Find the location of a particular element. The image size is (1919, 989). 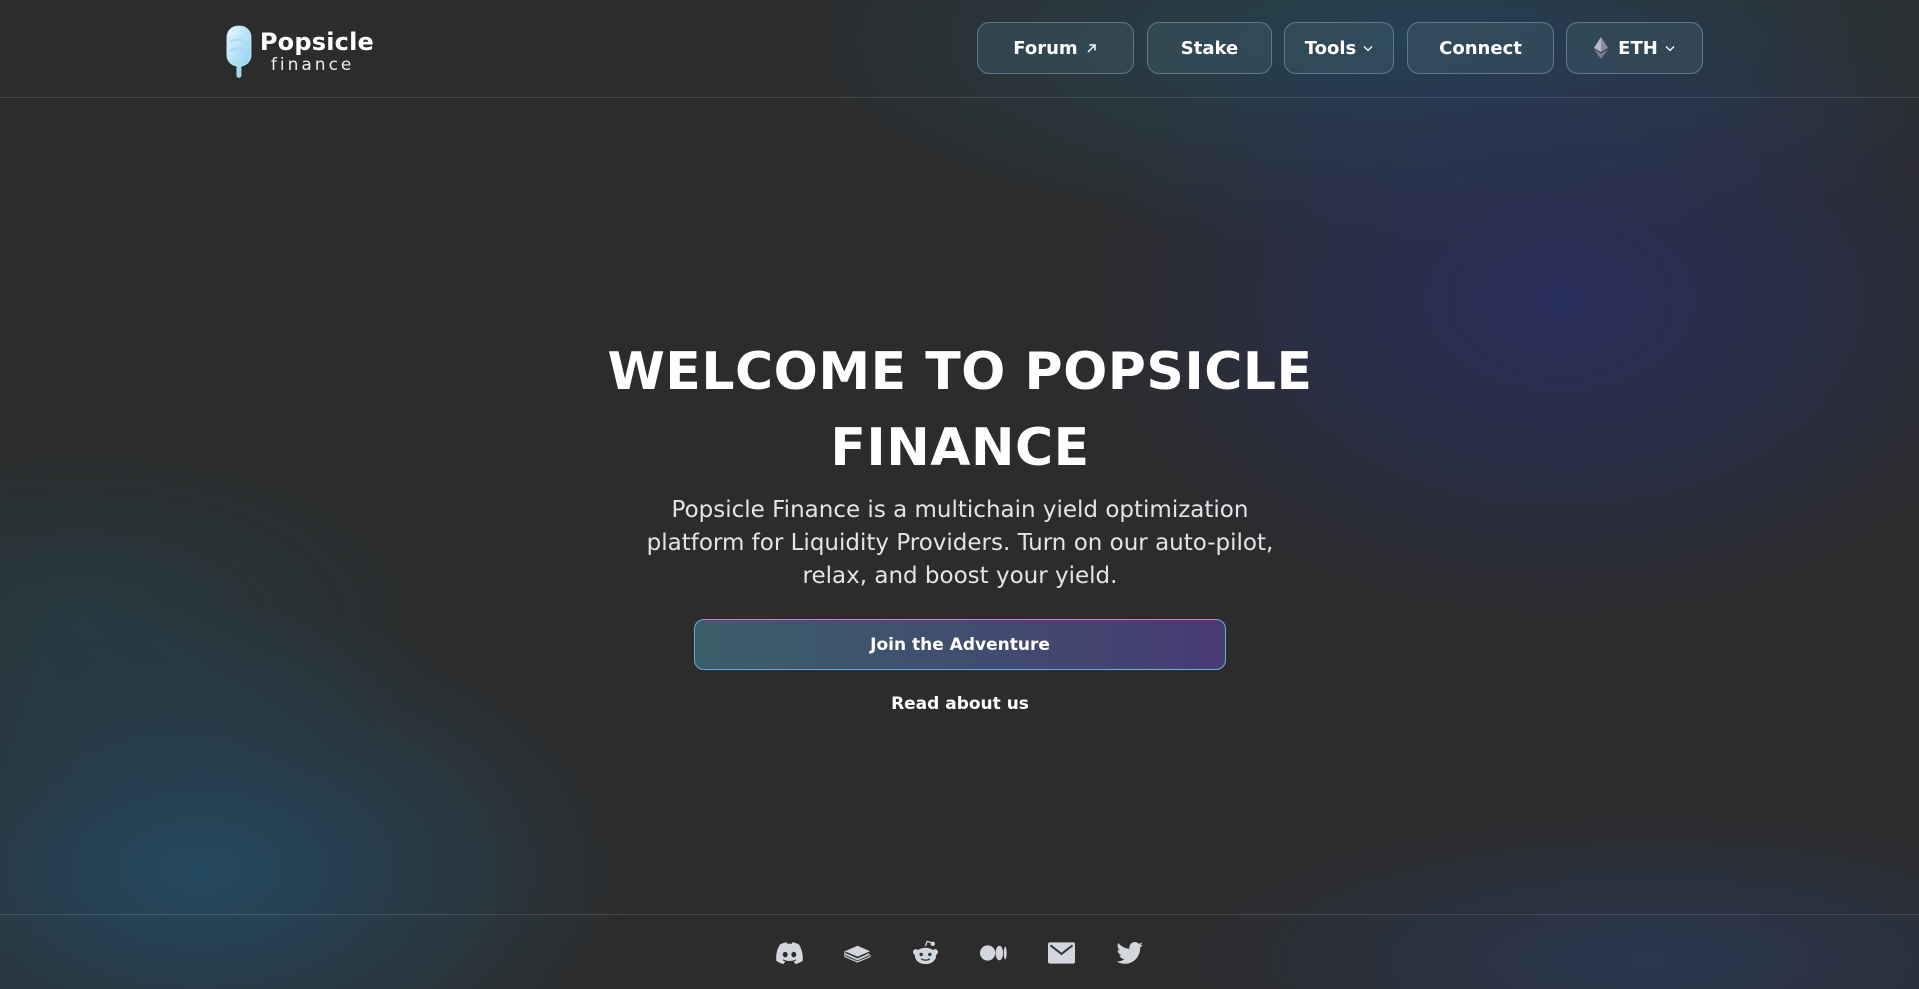

email-icon is located at coordinates (1061, 953).